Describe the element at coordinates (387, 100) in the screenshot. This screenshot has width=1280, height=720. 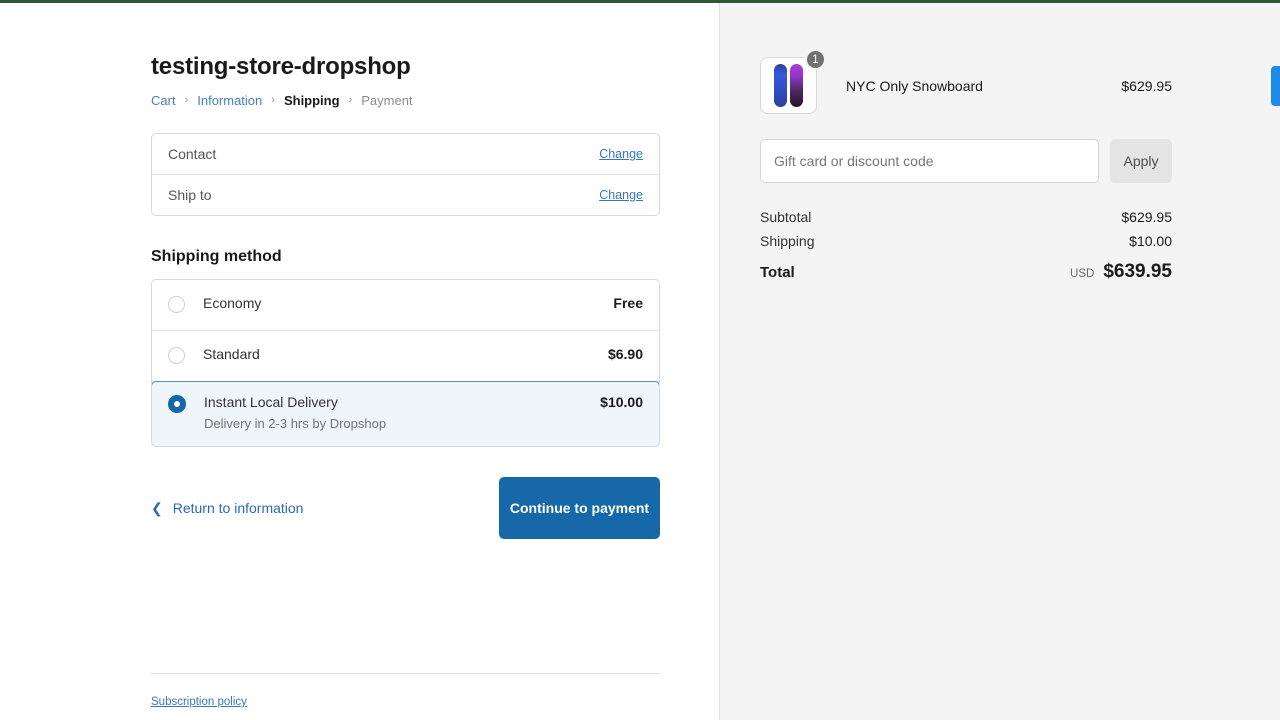
I see `breadcrumb-item-payment: Payment` at that location.